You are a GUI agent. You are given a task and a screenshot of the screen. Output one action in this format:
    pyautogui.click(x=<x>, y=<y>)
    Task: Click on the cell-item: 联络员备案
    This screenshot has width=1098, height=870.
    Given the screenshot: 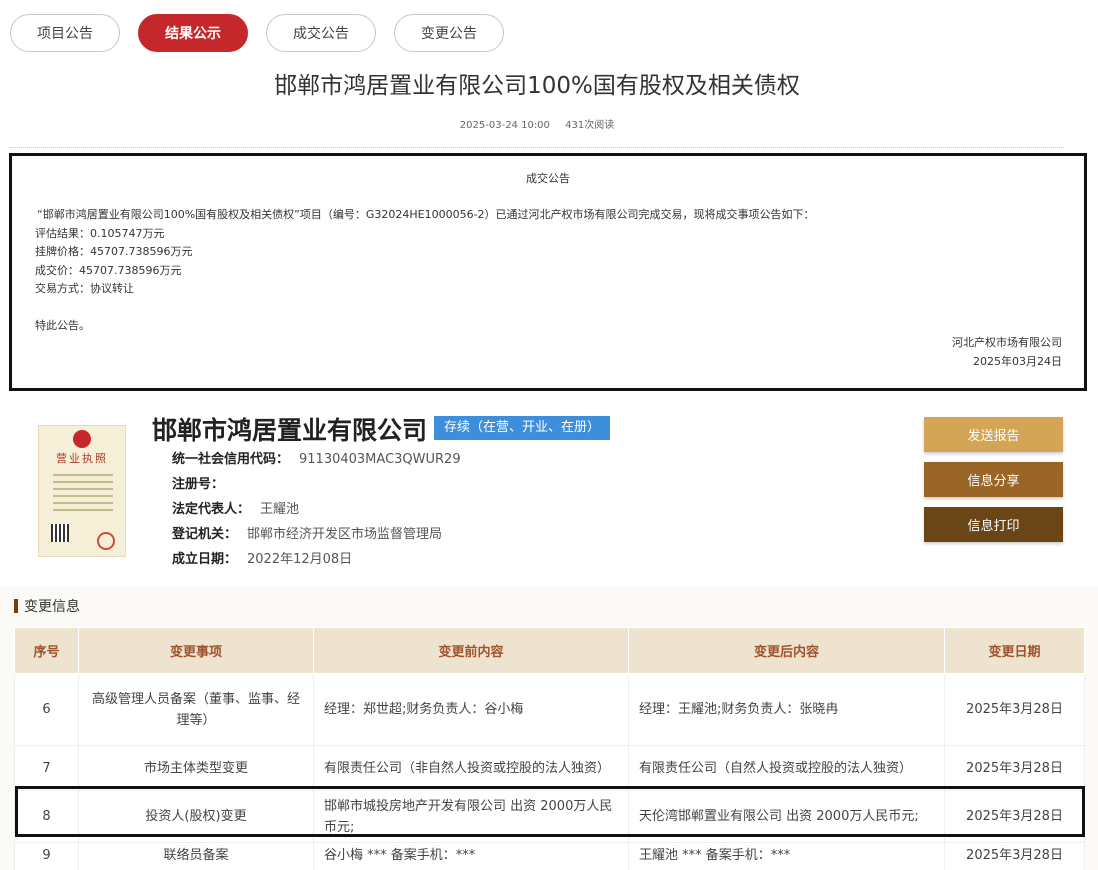 What is the action you would take?
    pyautogui.click(x=196, y=856)
    